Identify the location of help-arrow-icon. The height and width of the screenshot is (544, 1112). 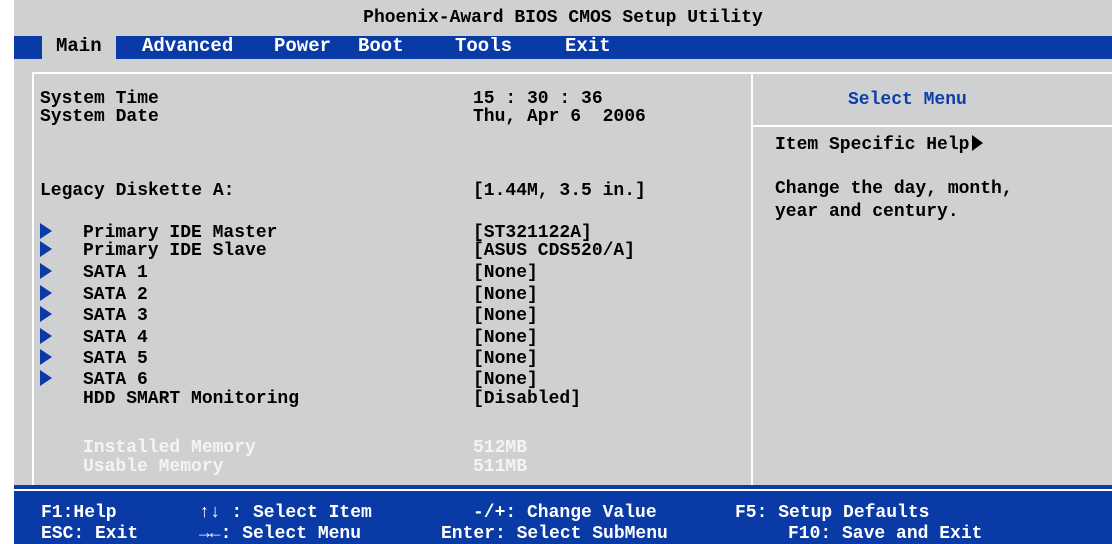
(977, 143).